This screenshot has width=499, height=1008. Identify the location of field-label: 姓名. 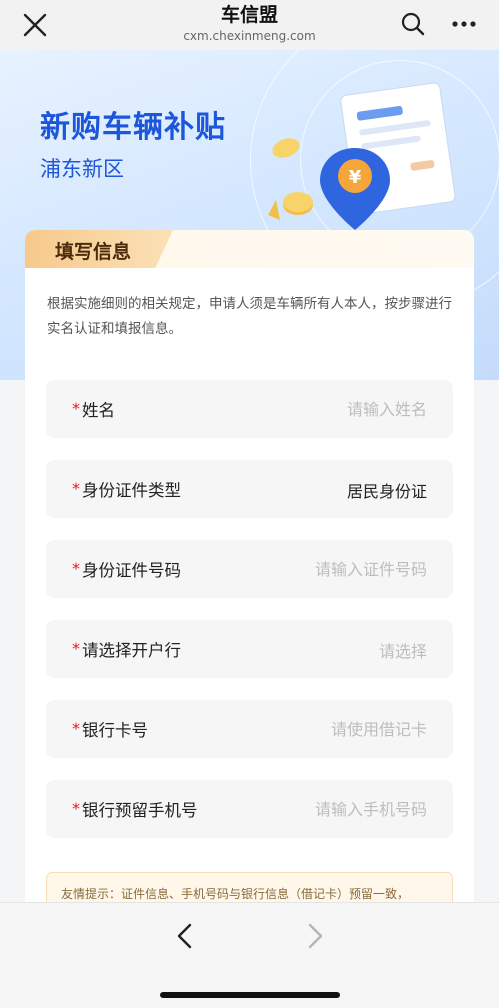
(98, 410).